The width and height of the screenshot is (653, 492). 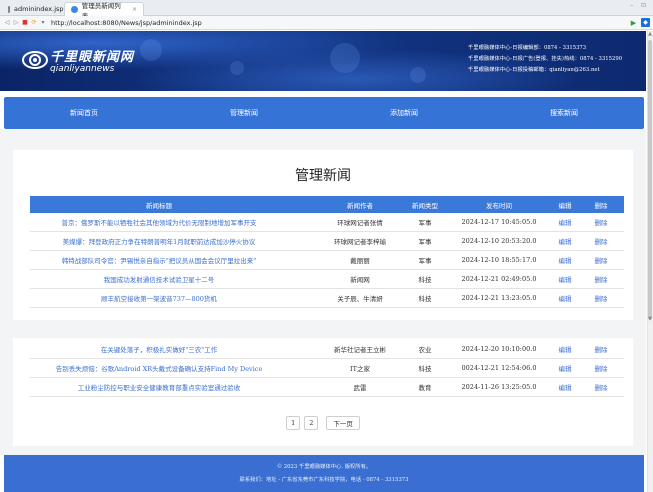 I want to click on row-title-link: 顺丰航空接收第一架波音737—800货机, so click(x=159, y=298).